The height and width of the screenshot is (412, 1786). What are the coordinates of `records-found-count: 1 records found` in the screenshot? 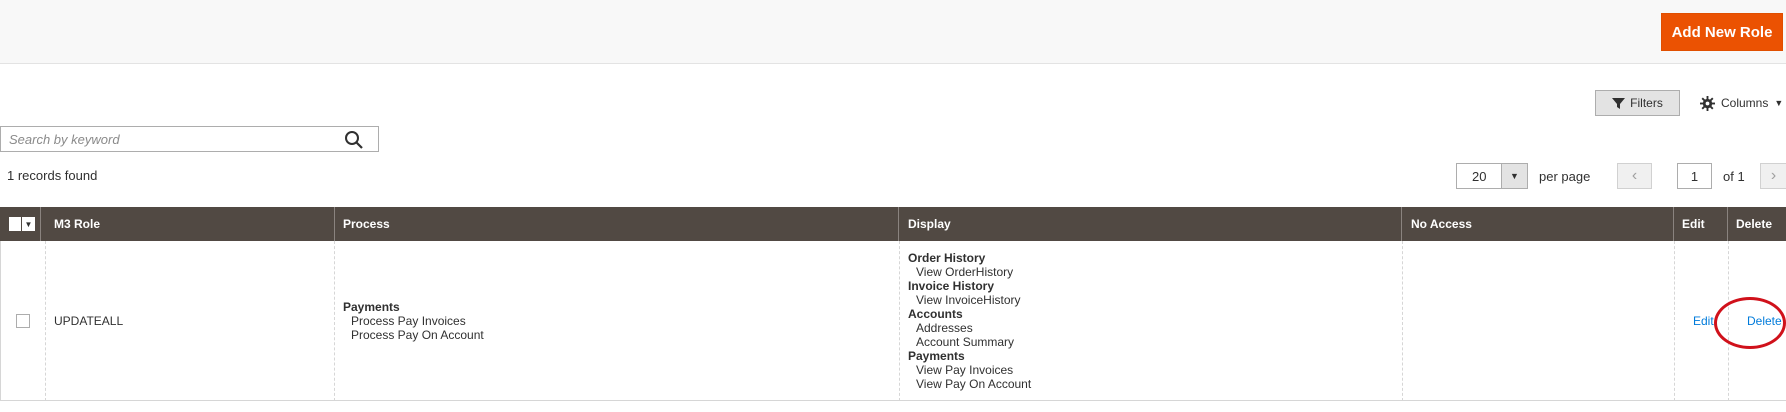 It's located at (52, 175).